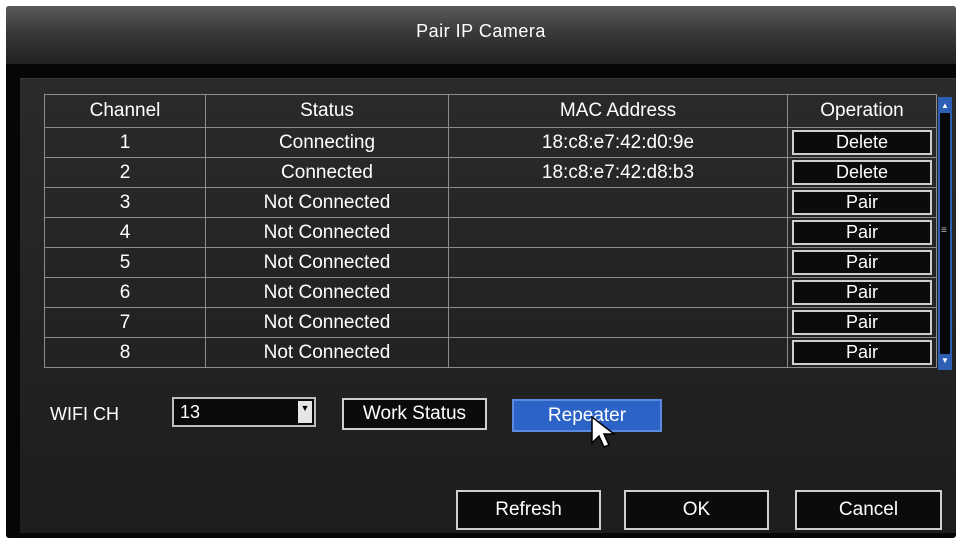  I want to click on ok-button: OK, so click(696, 510).